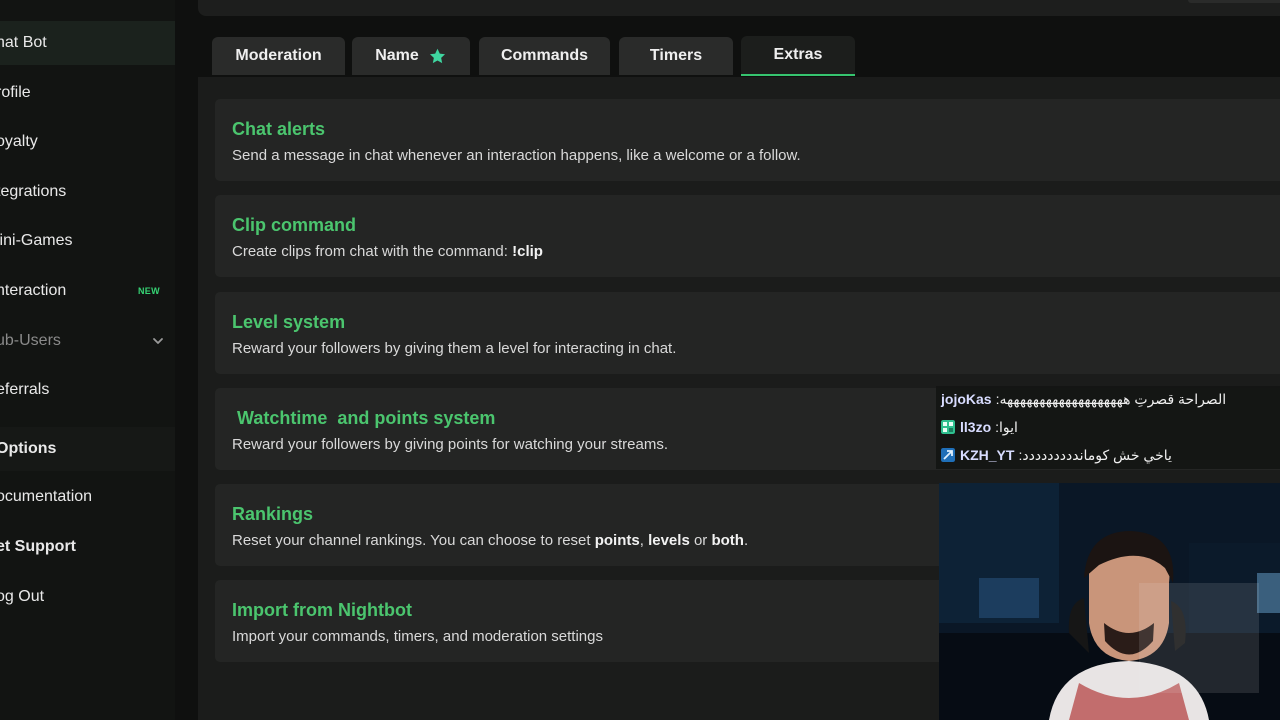 Image resolution: width=1280 pixels, height=720 pixels. What do you see at coordinates (28, 448) in the screenshot?
I see `sidebar-item-label: Options` at bounding box center [28, 448].